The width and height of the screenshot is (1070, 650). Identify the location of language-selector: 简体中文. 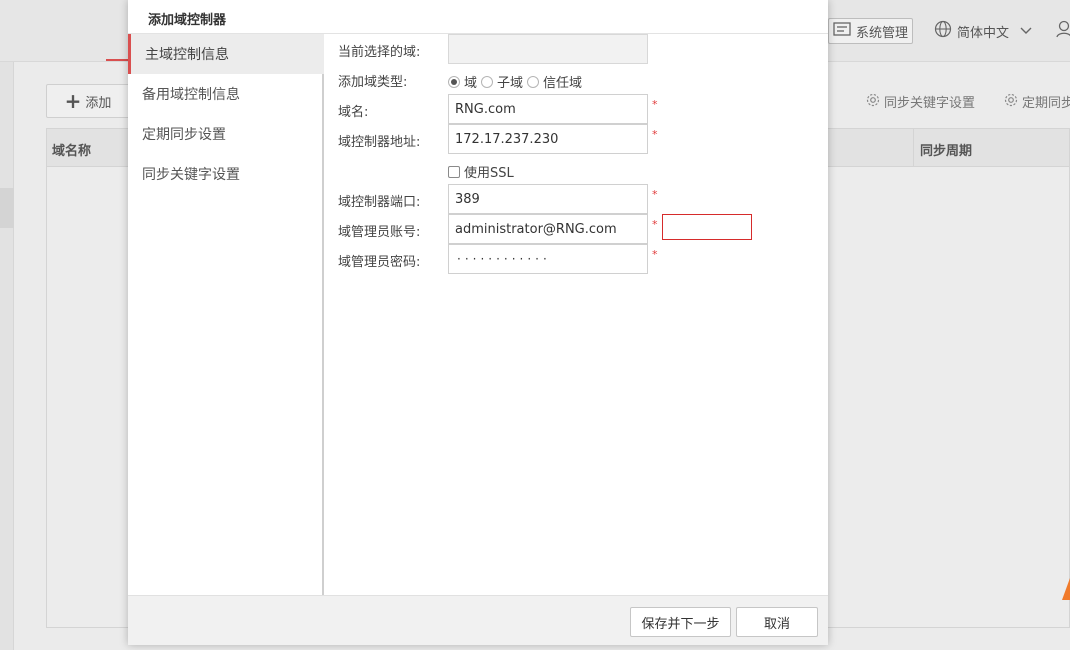
(983, 31).